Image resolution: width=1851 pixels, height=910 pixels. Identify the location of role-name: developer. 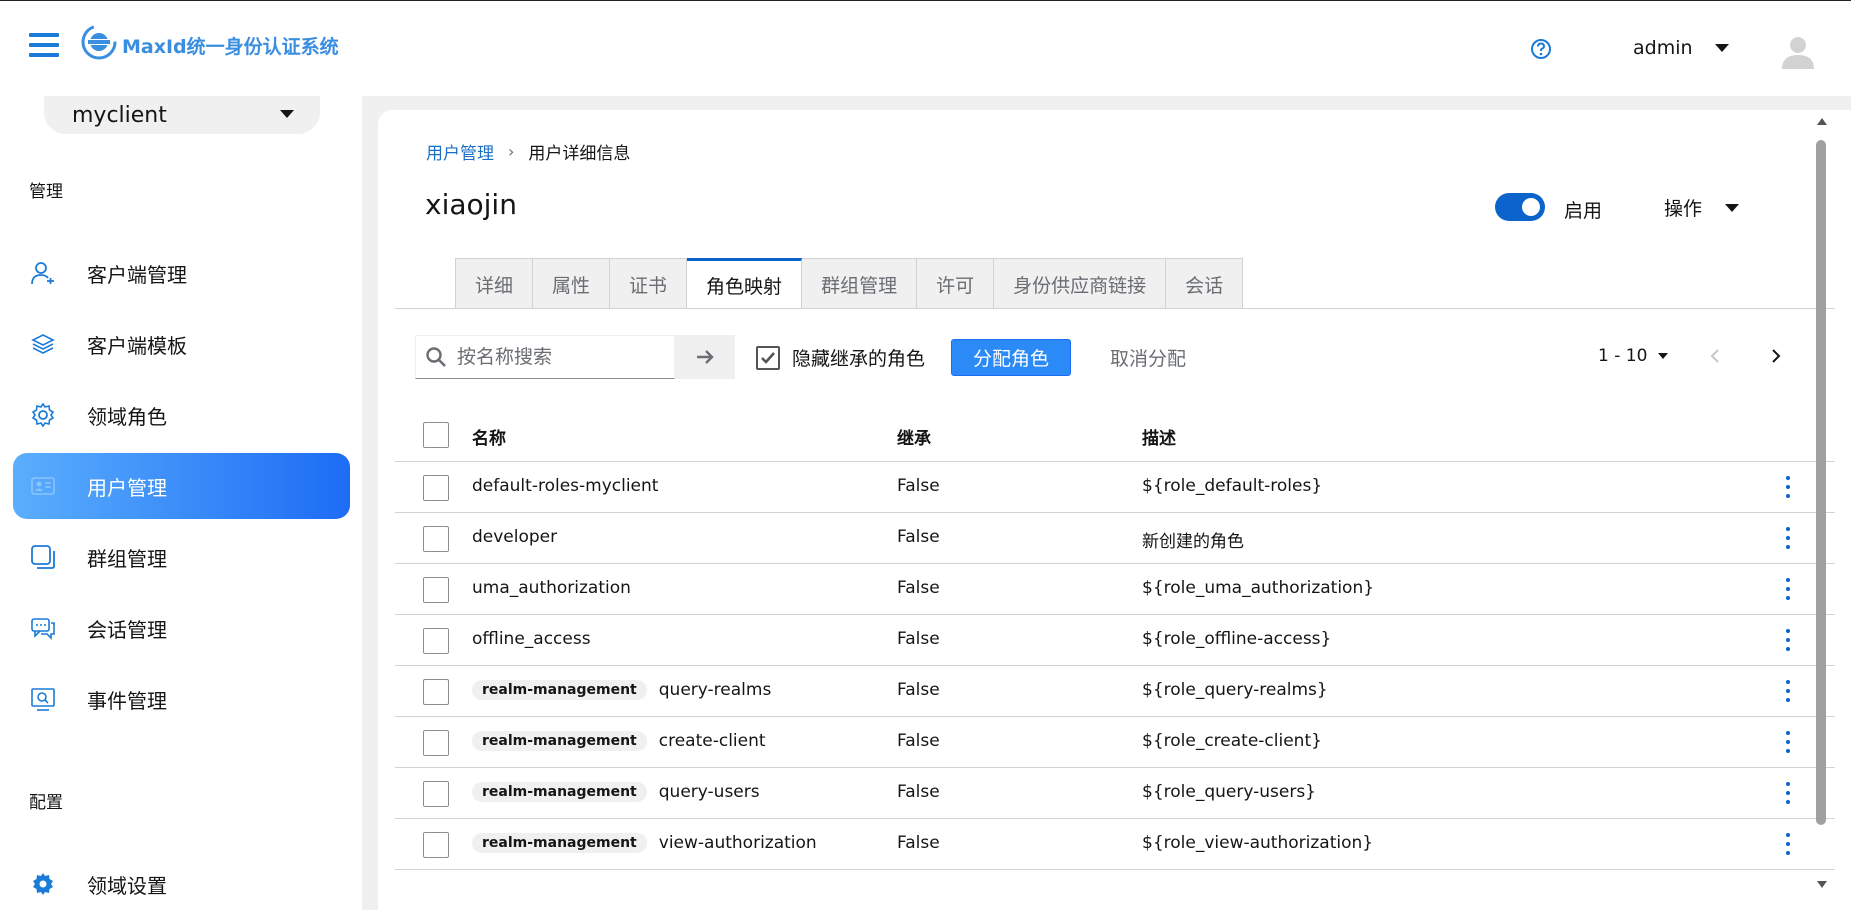
(514, 537).